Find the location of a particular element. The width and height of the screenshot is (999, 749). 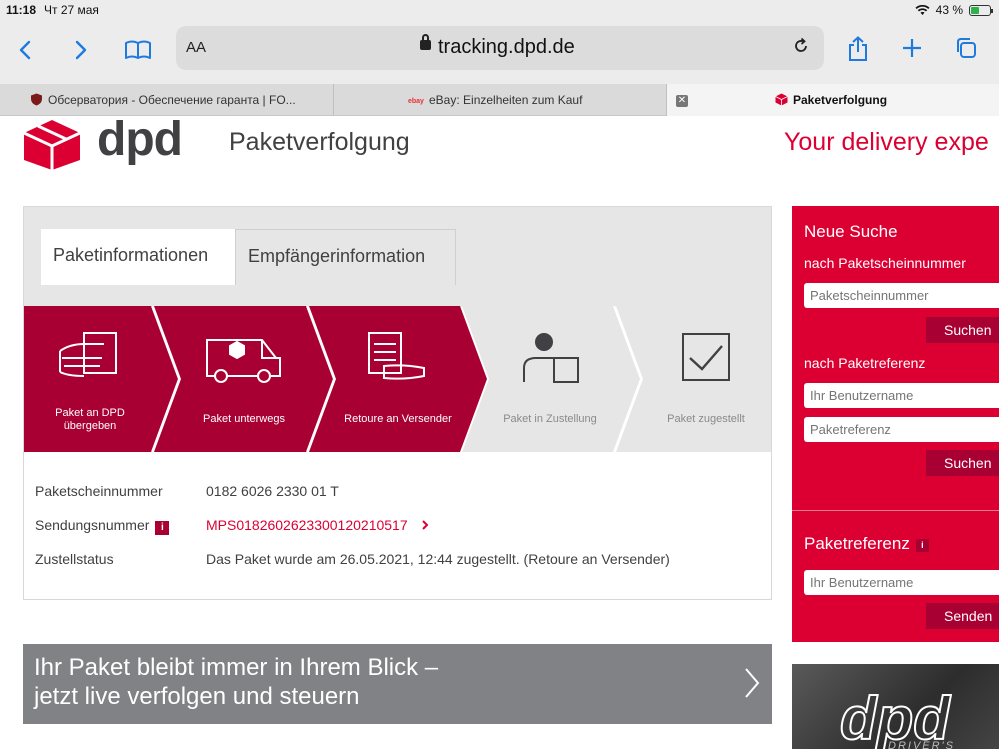

tab-separator is located at coordinates (333, 100).